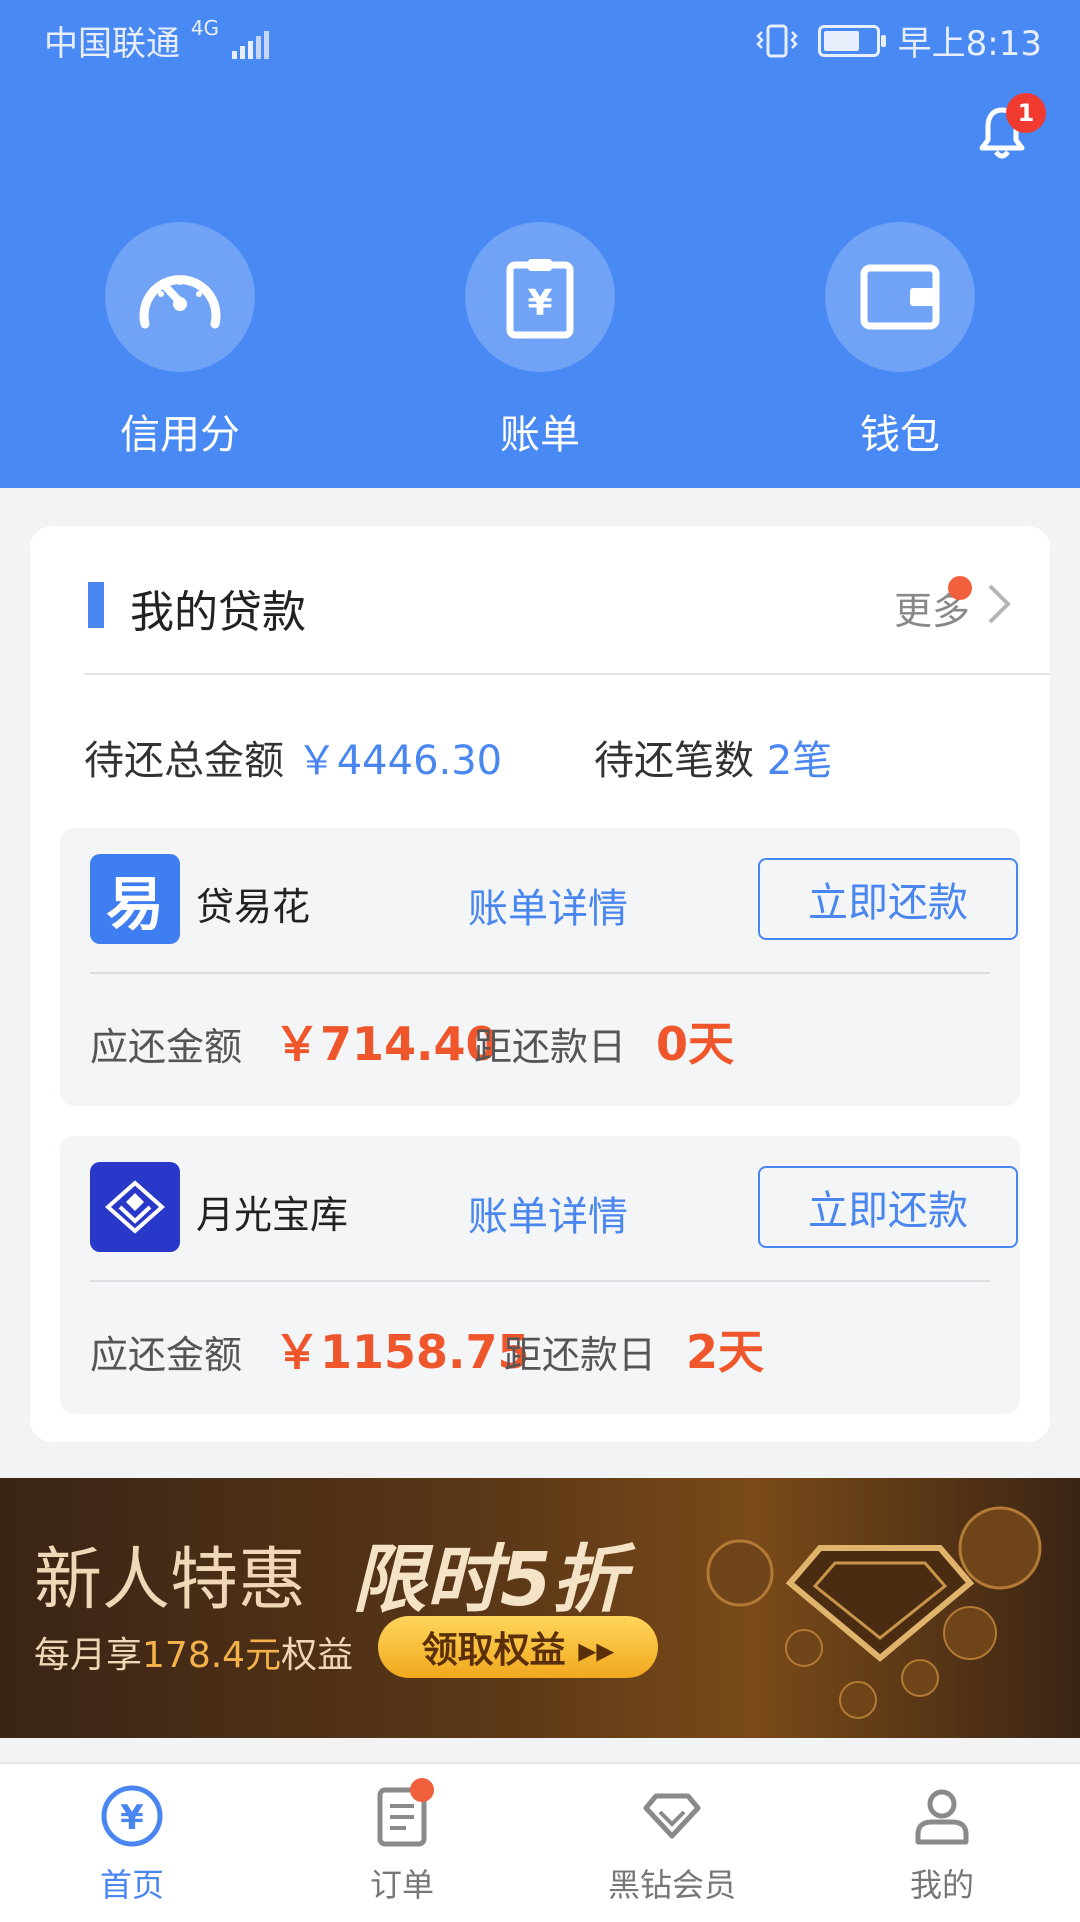 This screenshot has width=1080, height=1922. What do you see at coordinates (135, 899) in the screenshot?
I see `daiyihua-logo: 易` at bounding box center [135, 899].